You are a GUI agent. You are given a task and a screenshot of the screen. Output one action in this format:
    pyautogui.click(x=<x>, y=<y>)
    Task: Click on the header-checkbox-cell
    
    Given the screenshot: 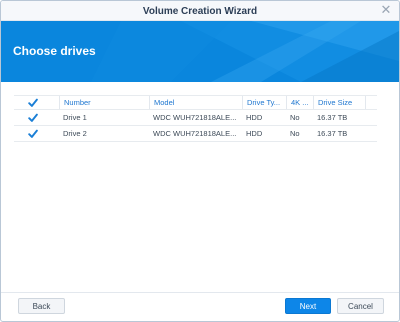 What is the action you would take?
    pyautogui.click(x=36, y=102)
    